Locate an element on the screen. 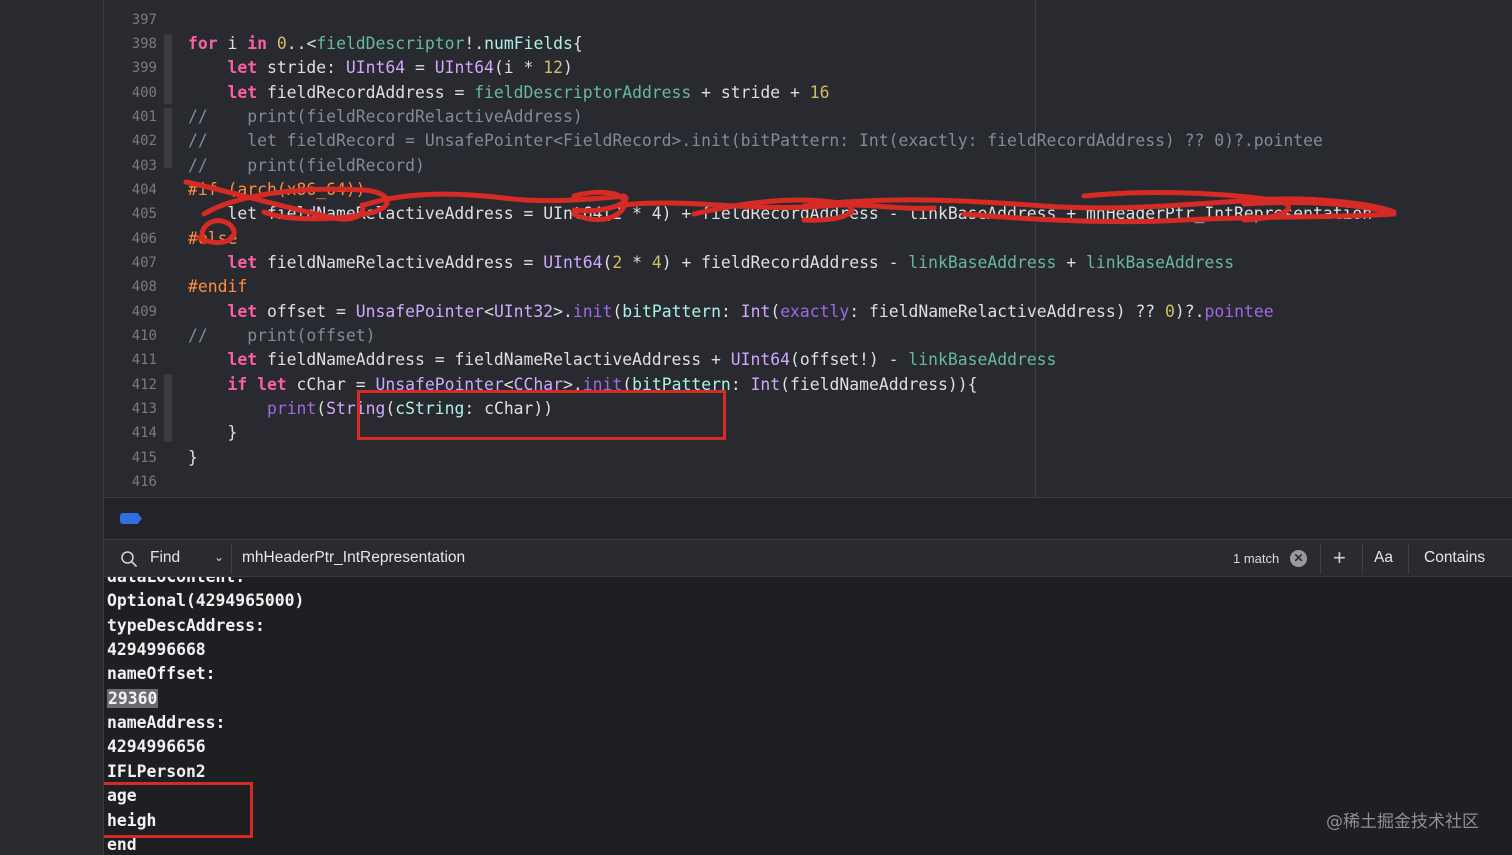  code-token: pointee is located at coordinates (1239, 311).